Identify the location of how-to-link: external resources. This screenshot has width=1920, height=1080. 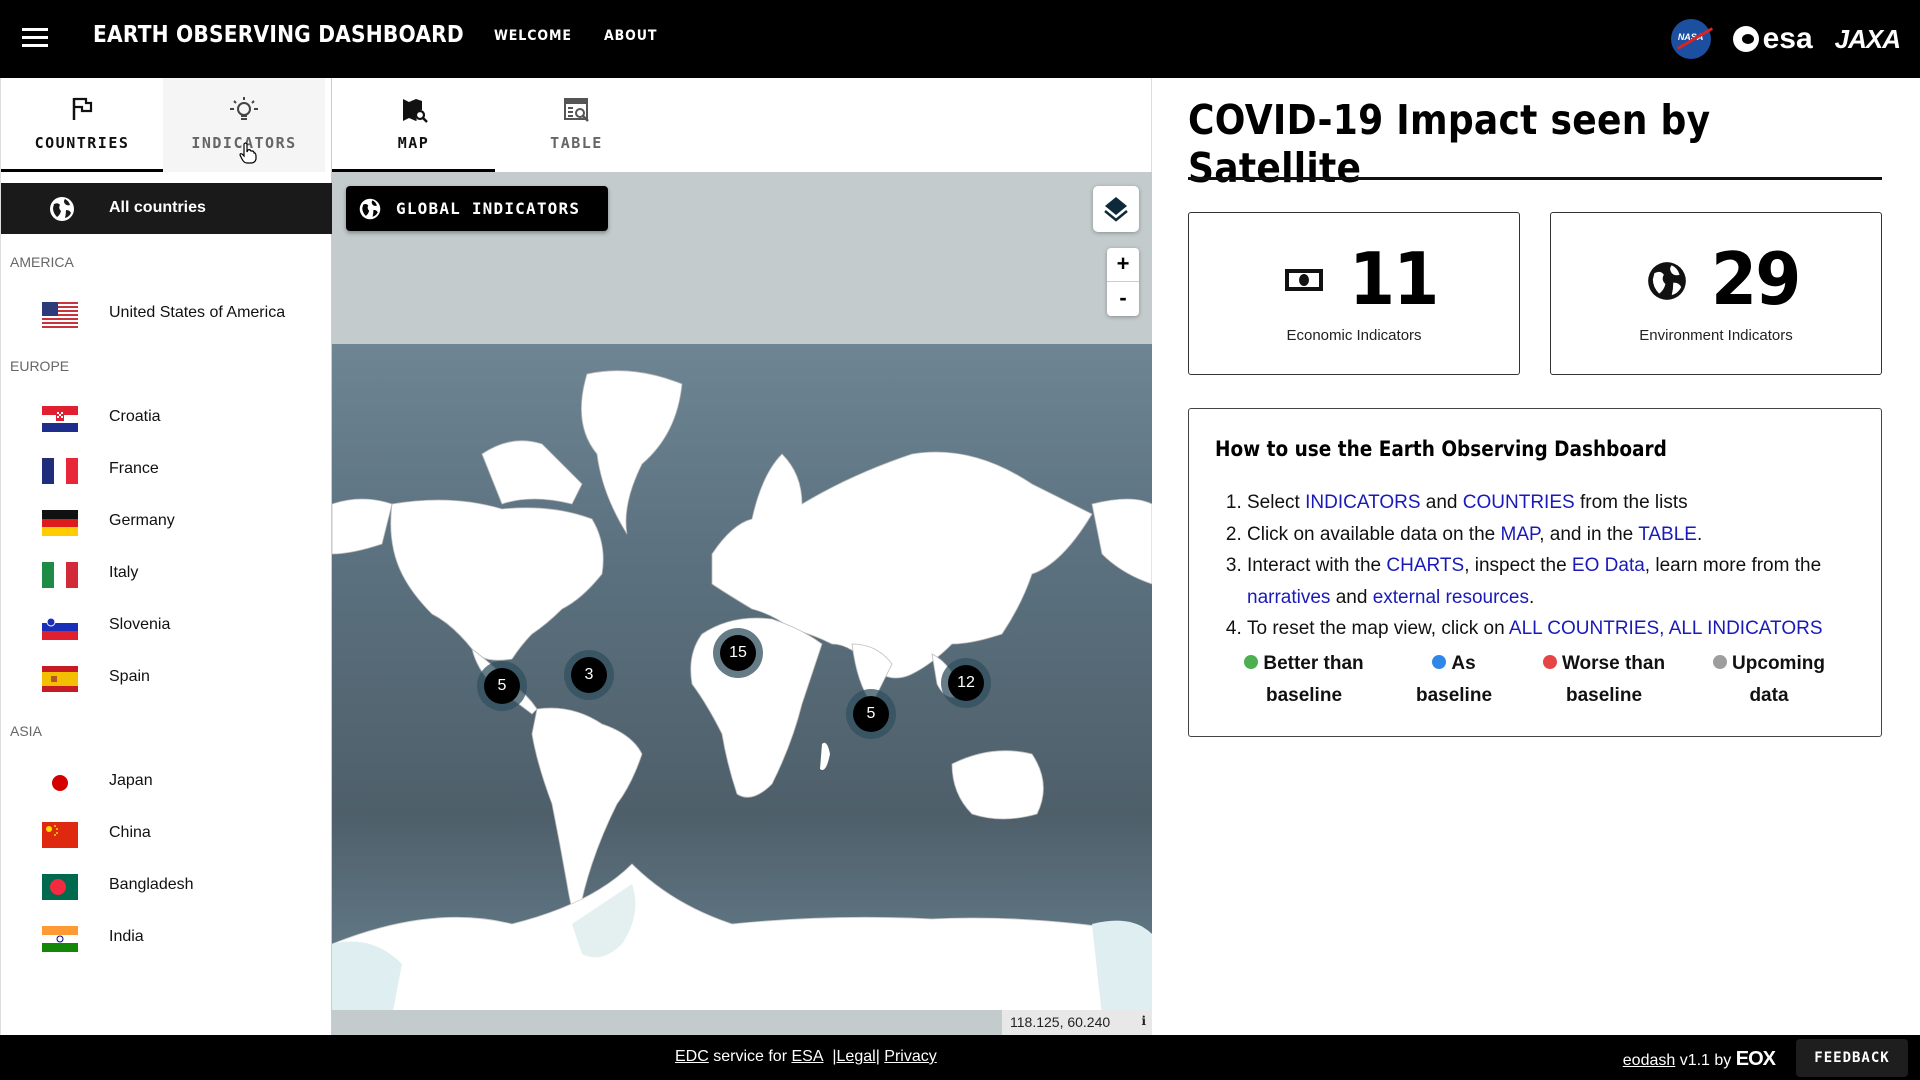
(1451, 597).